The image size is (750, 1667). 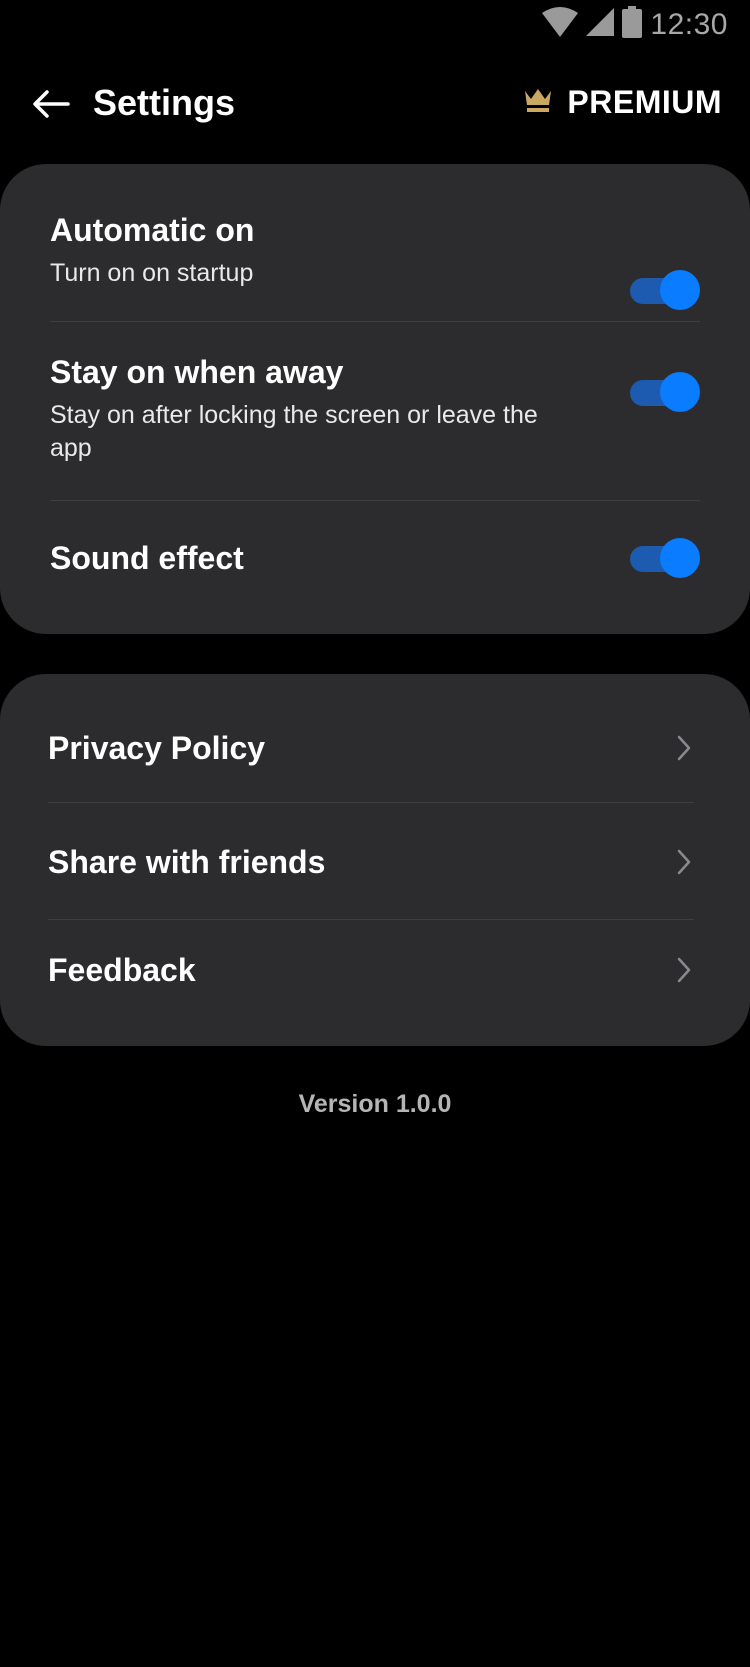 What do you see at coordinates (375, 24) in the screenshot?
I see `status-bar: 12:30` at bounding box center [375, 24].